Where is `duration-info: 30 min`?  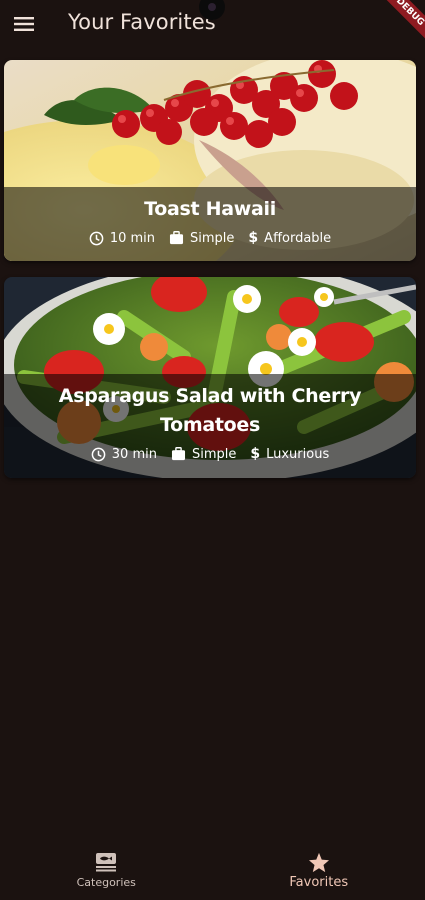 duration-info: 30 min is located at coordinates (124, 454).